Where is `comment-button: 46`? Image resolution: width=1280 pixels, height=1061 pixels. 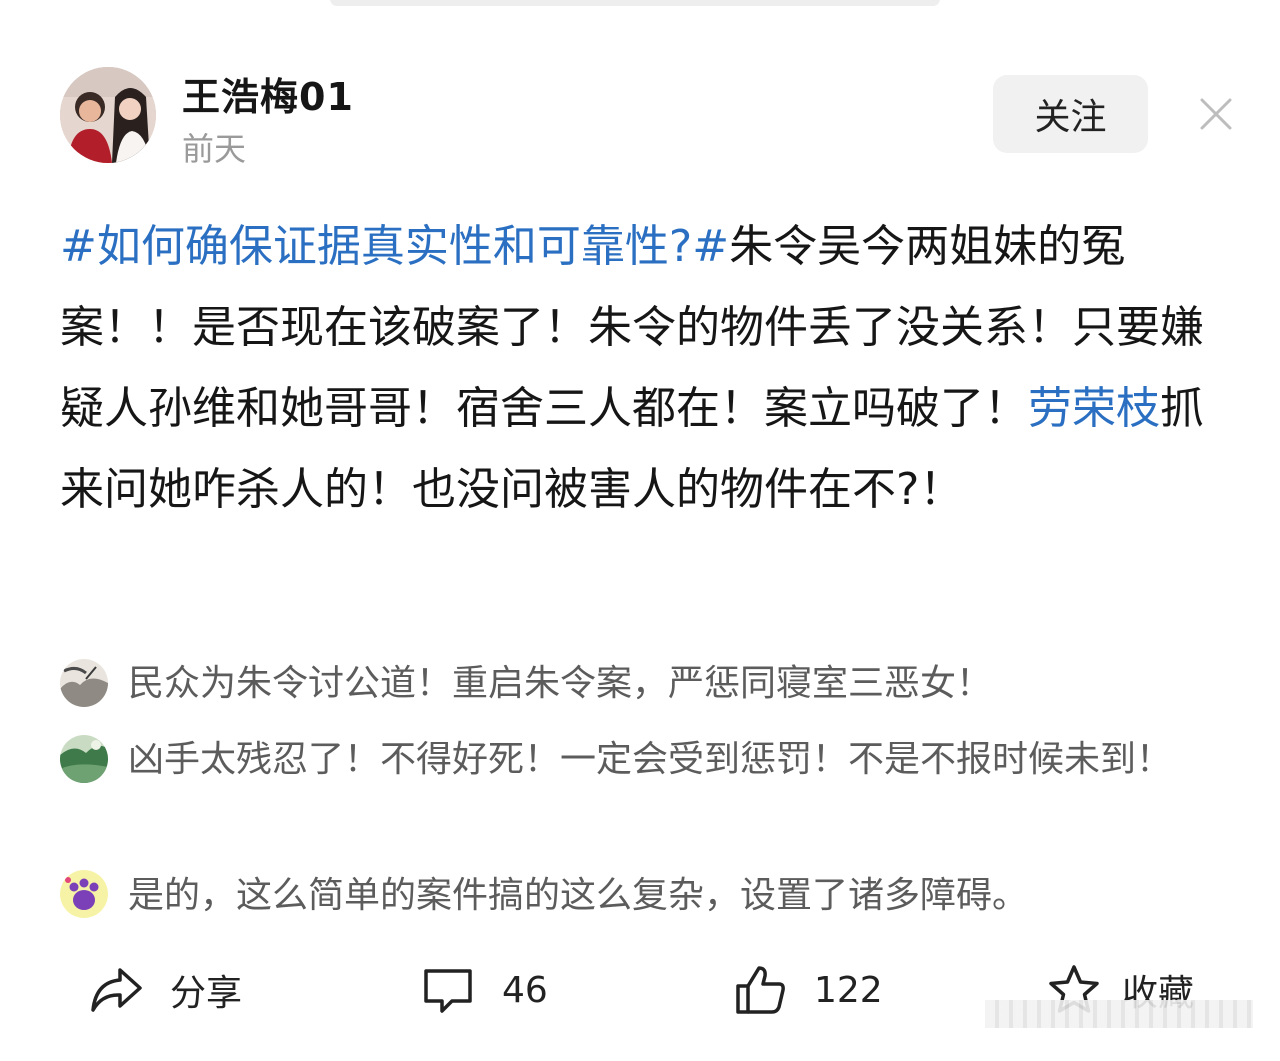
comment-button: 46 is located at coordinates (484, 990).